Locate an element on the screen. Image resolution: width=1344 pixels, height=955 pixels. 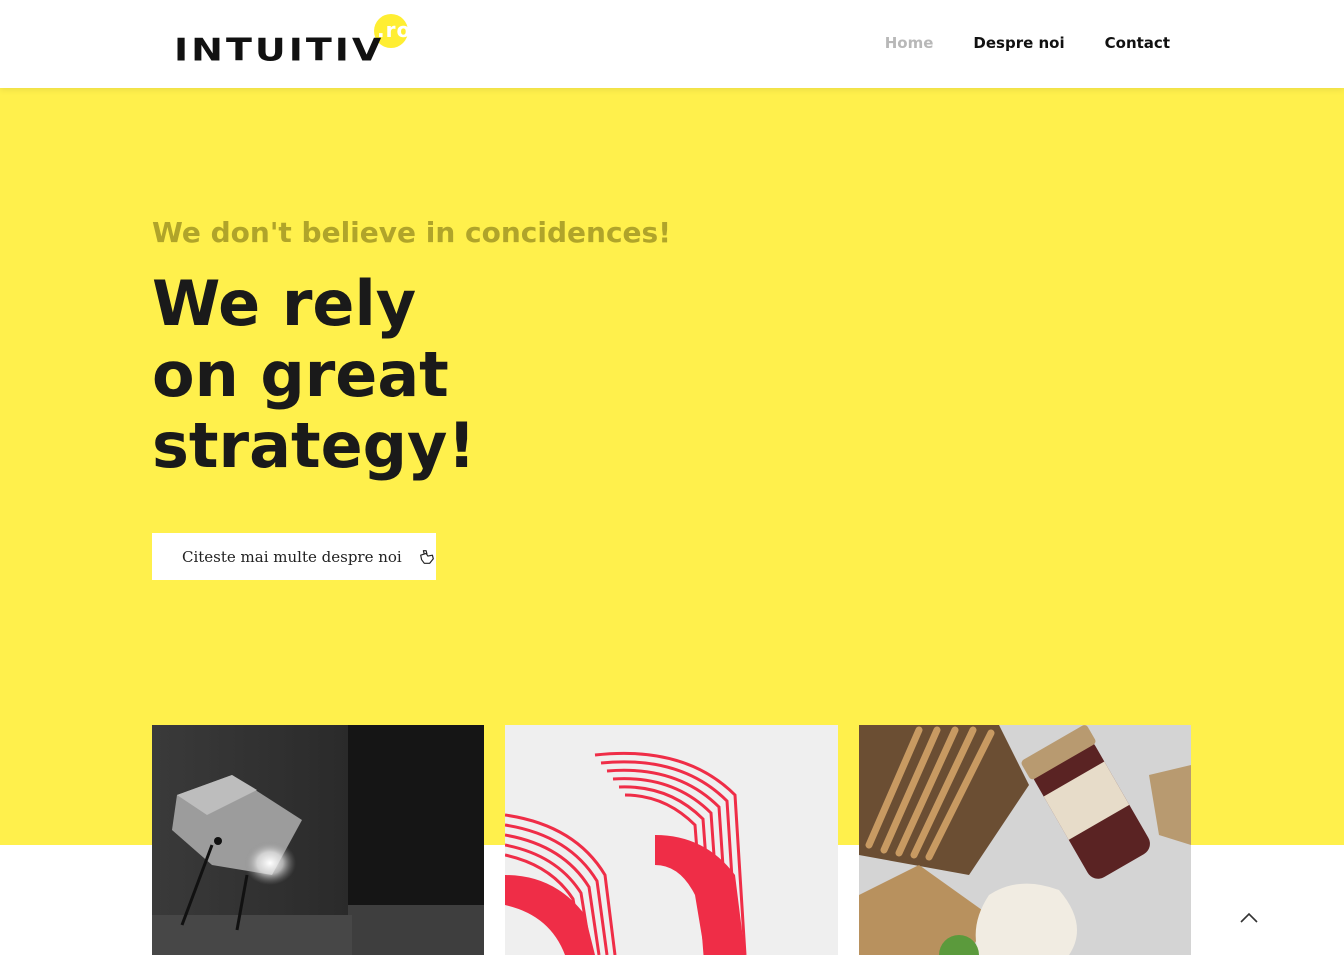
headline-line-1: We rely is located at coordinates (284, 303).